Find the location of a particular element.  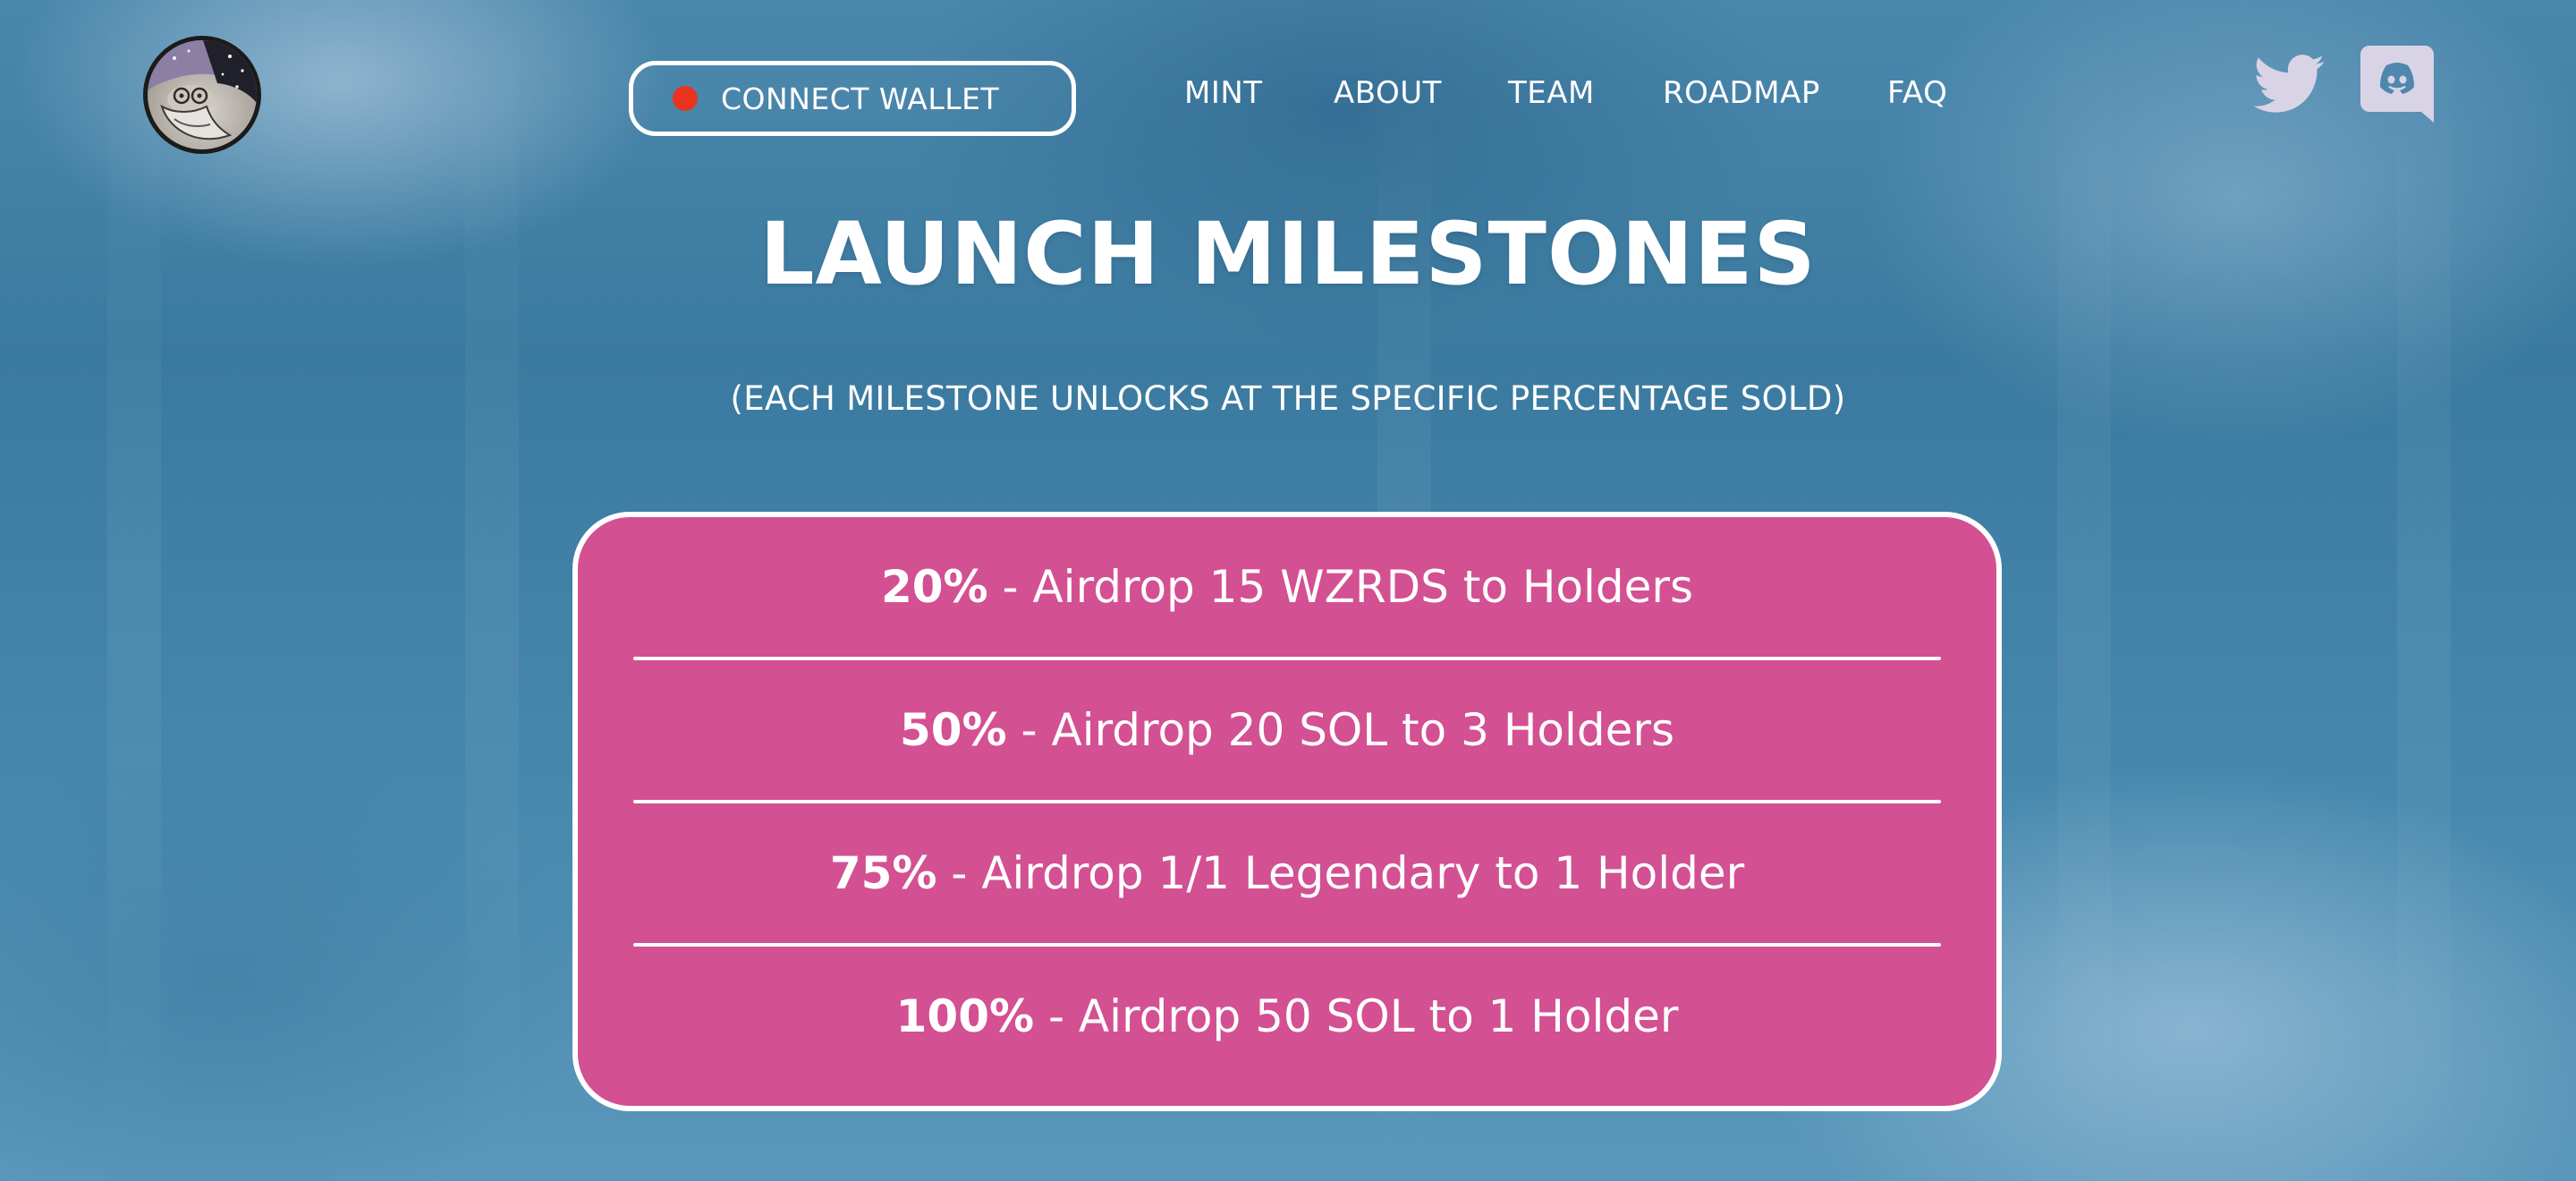

discord-icon is located at coordinates (2397, 84).